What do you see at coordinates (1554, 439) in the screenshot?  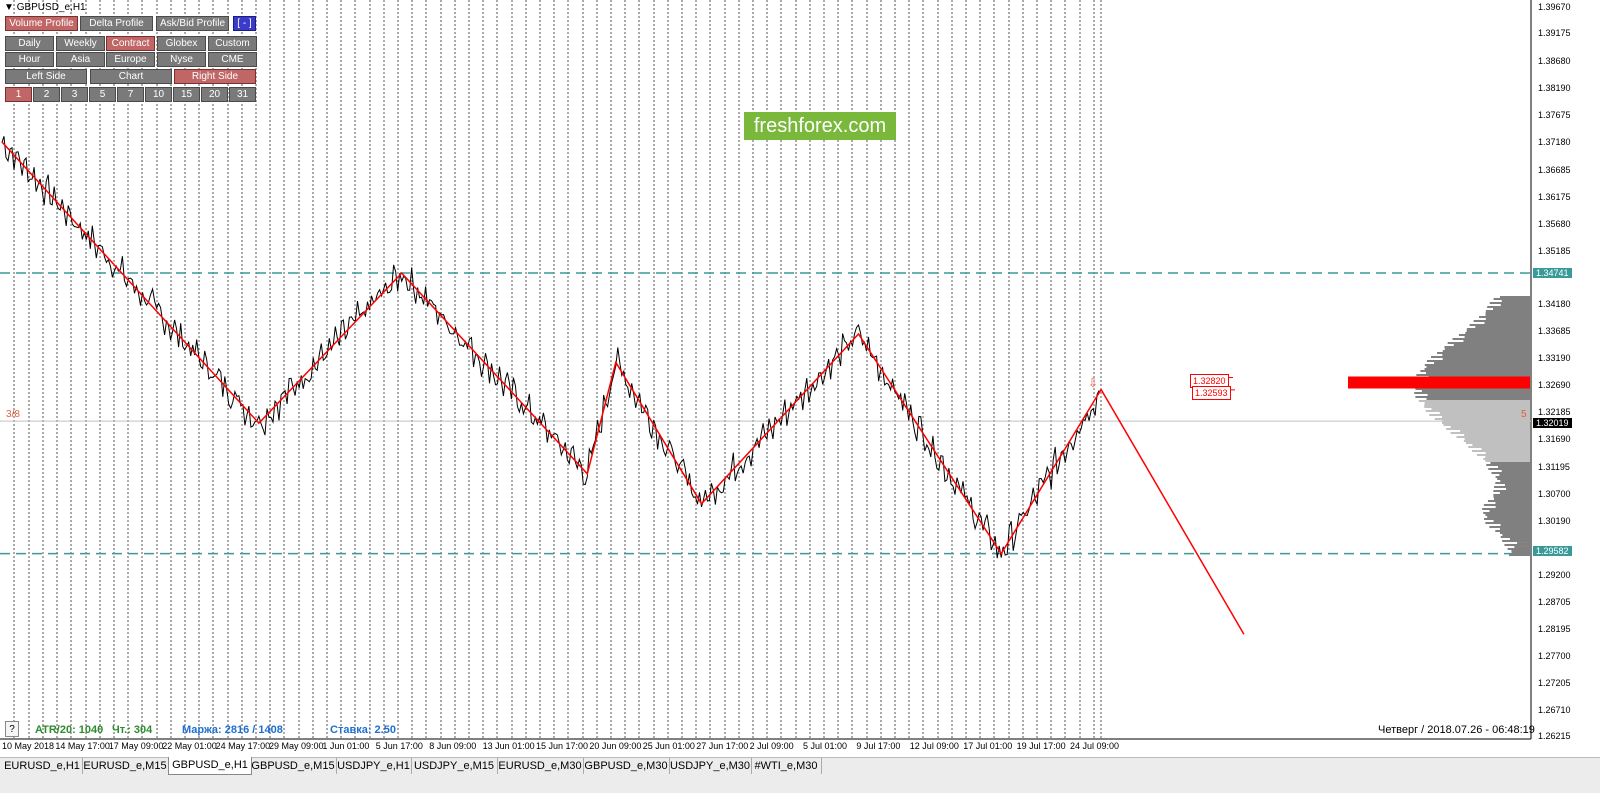 I see `price-axis-label: 1.31690` at bounding box center [1554, 439].